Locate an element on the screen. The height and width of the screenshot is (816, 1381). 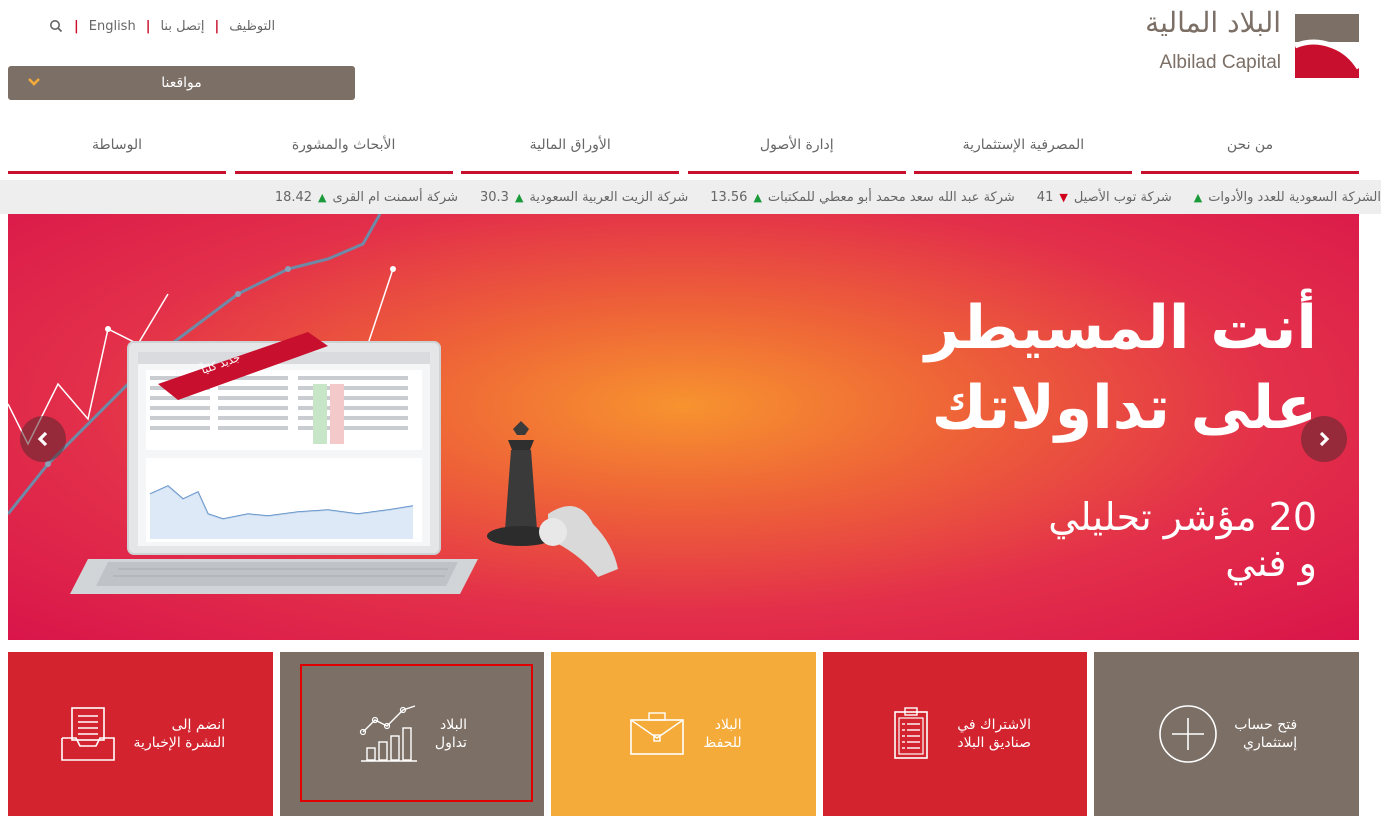
ticker-item: الشركة السعودية للعدد والأدوات ▲ is located at coordinates (1287, 197).